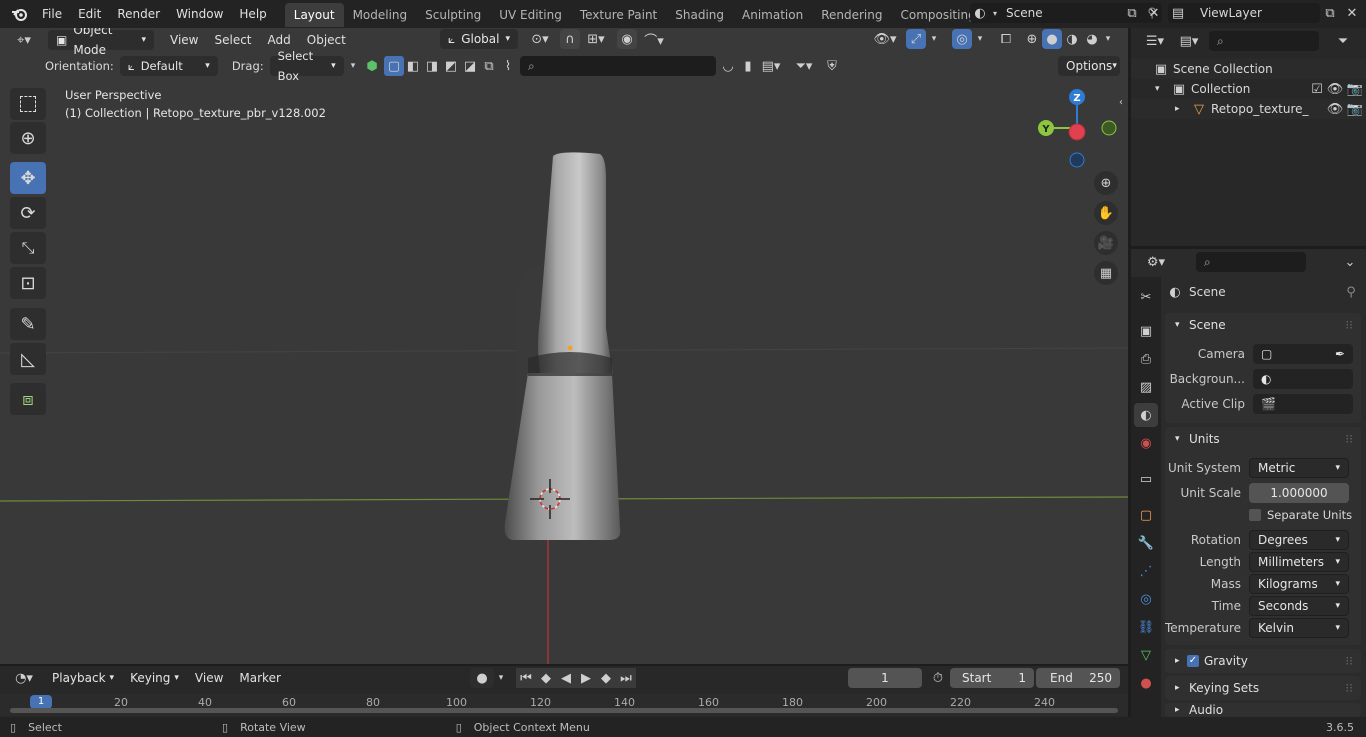  Describe the element at coordinates (394, 66) in the screenshot. I see `select-mode-set-icon: ▢` at that location.